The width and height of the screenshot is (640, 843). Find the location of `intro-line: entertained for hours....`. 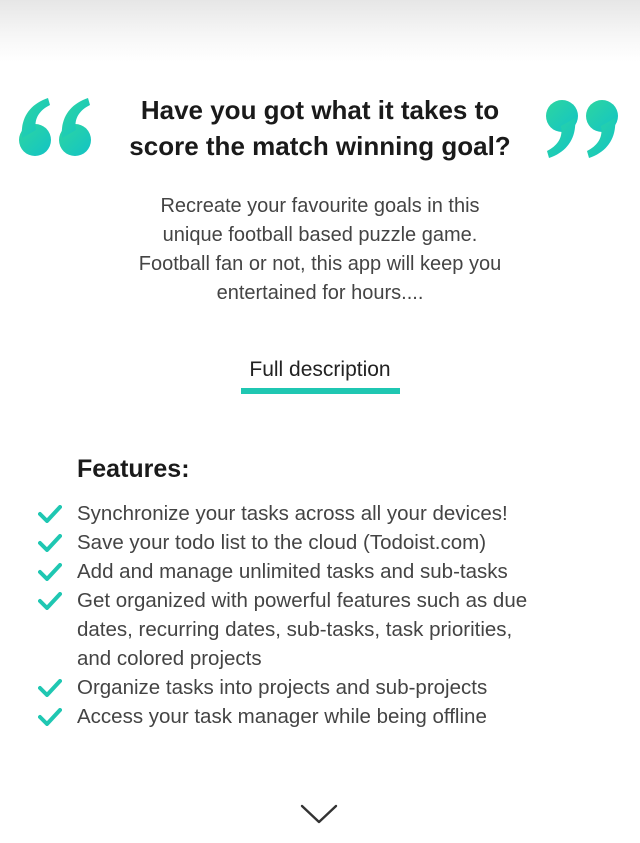

intro-line: entertained for hours.... is located at coordinates (320, 293).